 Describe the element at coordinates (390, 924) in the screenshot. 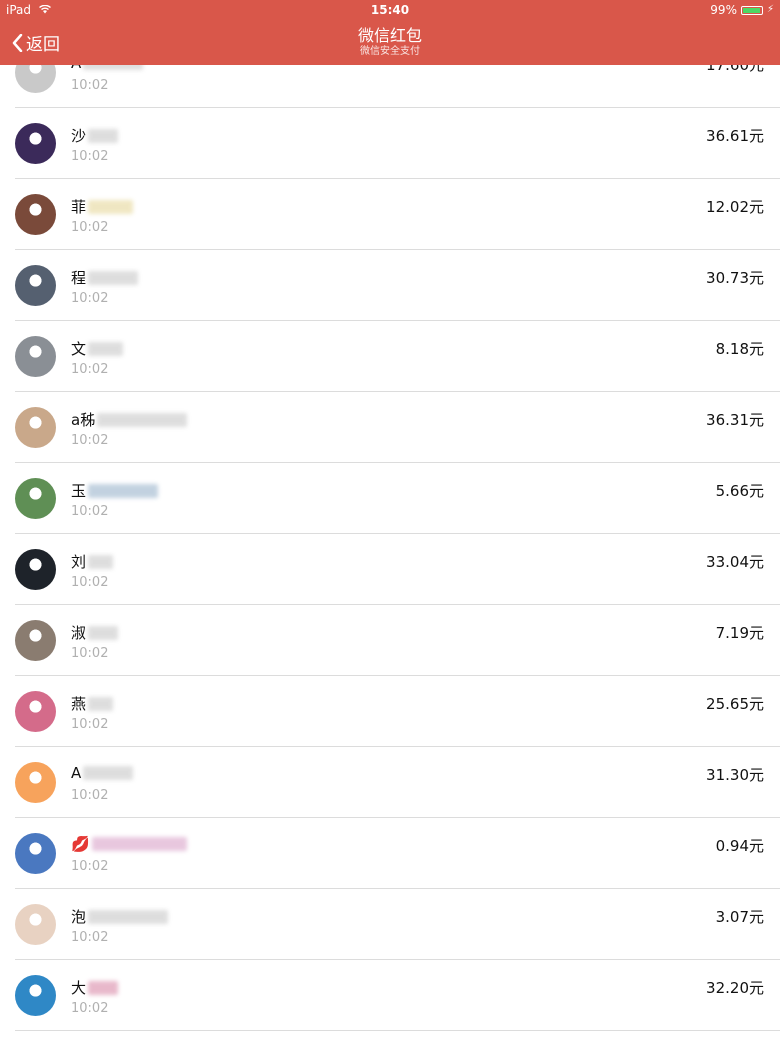

I see `list-item: 泡 10:02 3.07元` at that location.